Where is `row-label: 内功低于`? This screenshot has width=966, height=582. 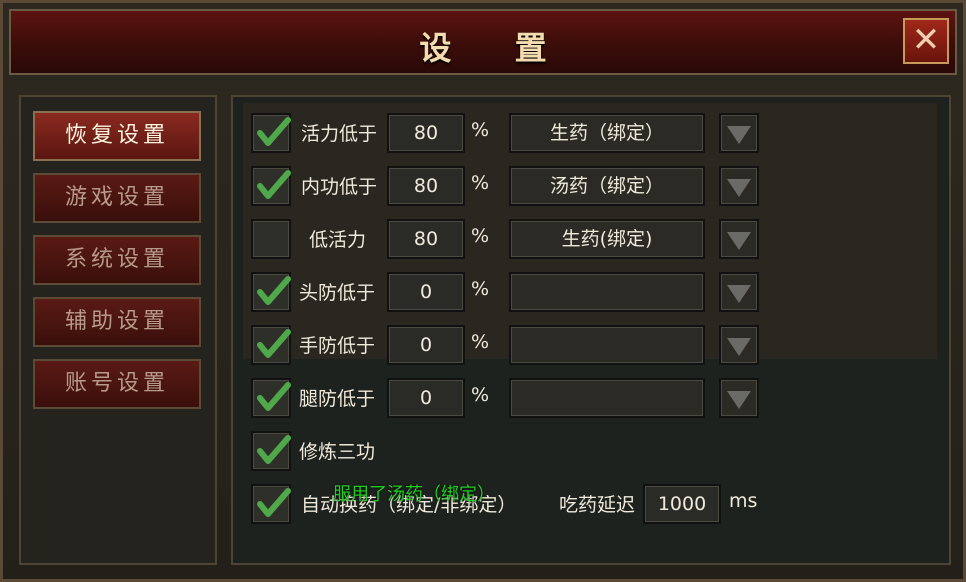
row-label: 内功低于 is located at coordinates (339, 187).